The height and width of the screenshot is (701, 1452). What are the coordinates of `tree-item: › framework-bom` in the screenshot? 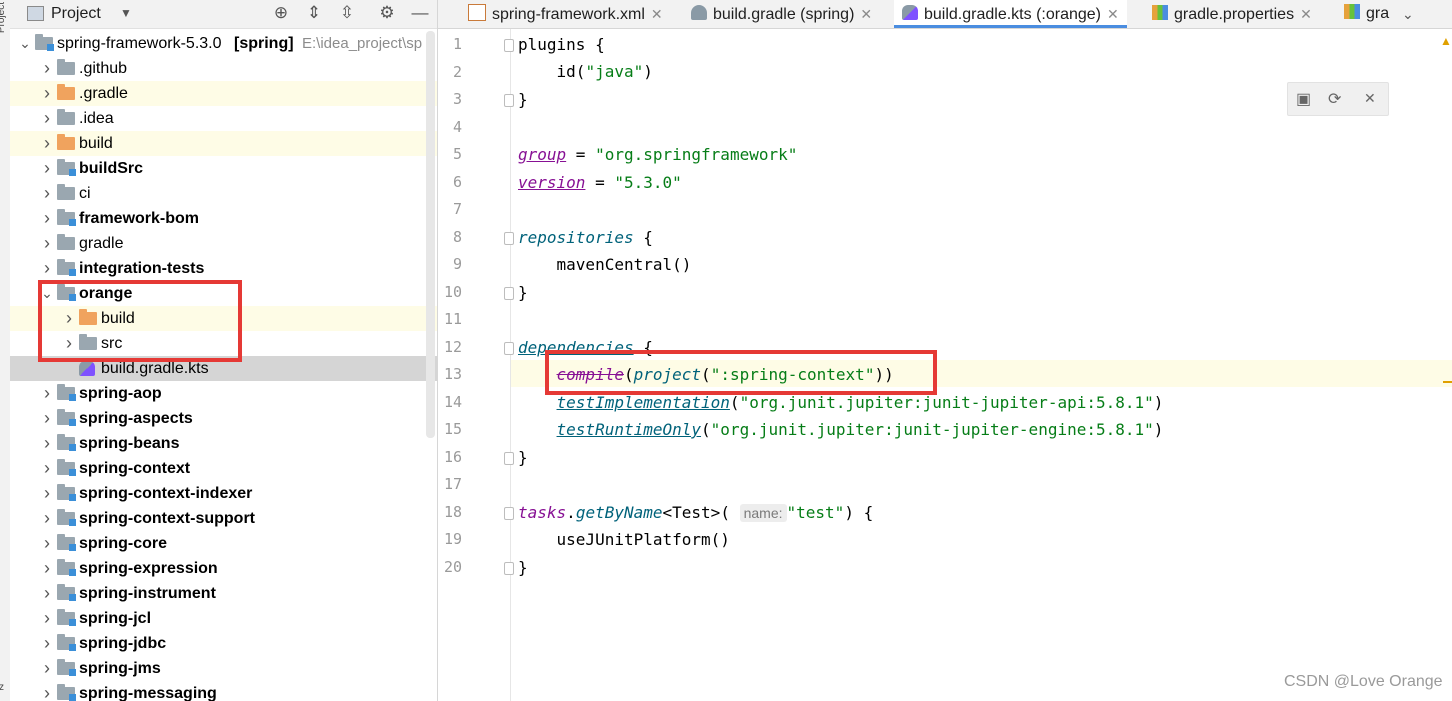 It's located at (223, 218).